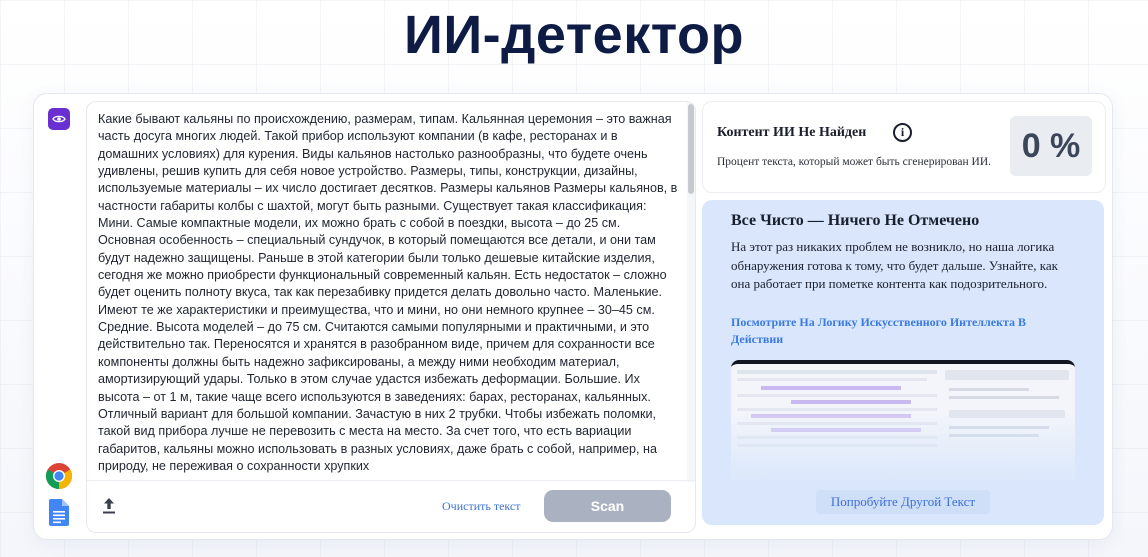 Image resolution: width=1148 pixels, height=557 pixels. Describe the element at coordinates (855, 220) in the screenshot. I see `panel-title: Все Чисто — Ничего Не Отмечено` at that location.